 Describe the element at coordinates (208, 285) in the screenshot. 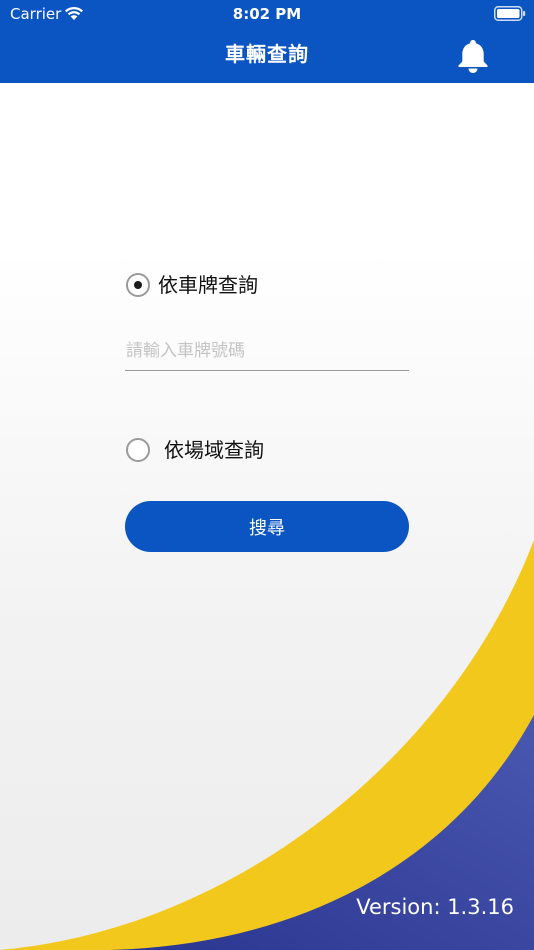

I see `radio-label-by-plate: 依車牌查詢` at that location.